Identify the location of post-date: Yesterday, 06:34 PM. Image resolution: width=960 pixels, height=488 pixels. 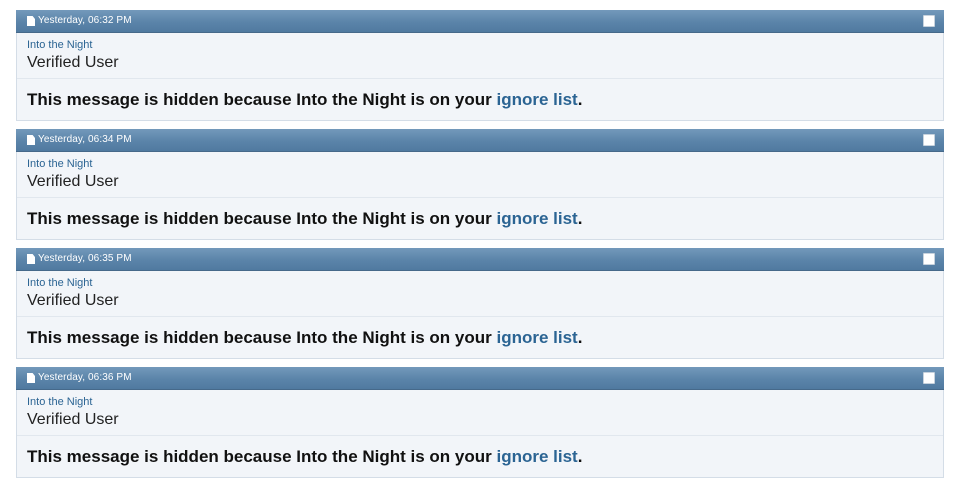
(85, 139).